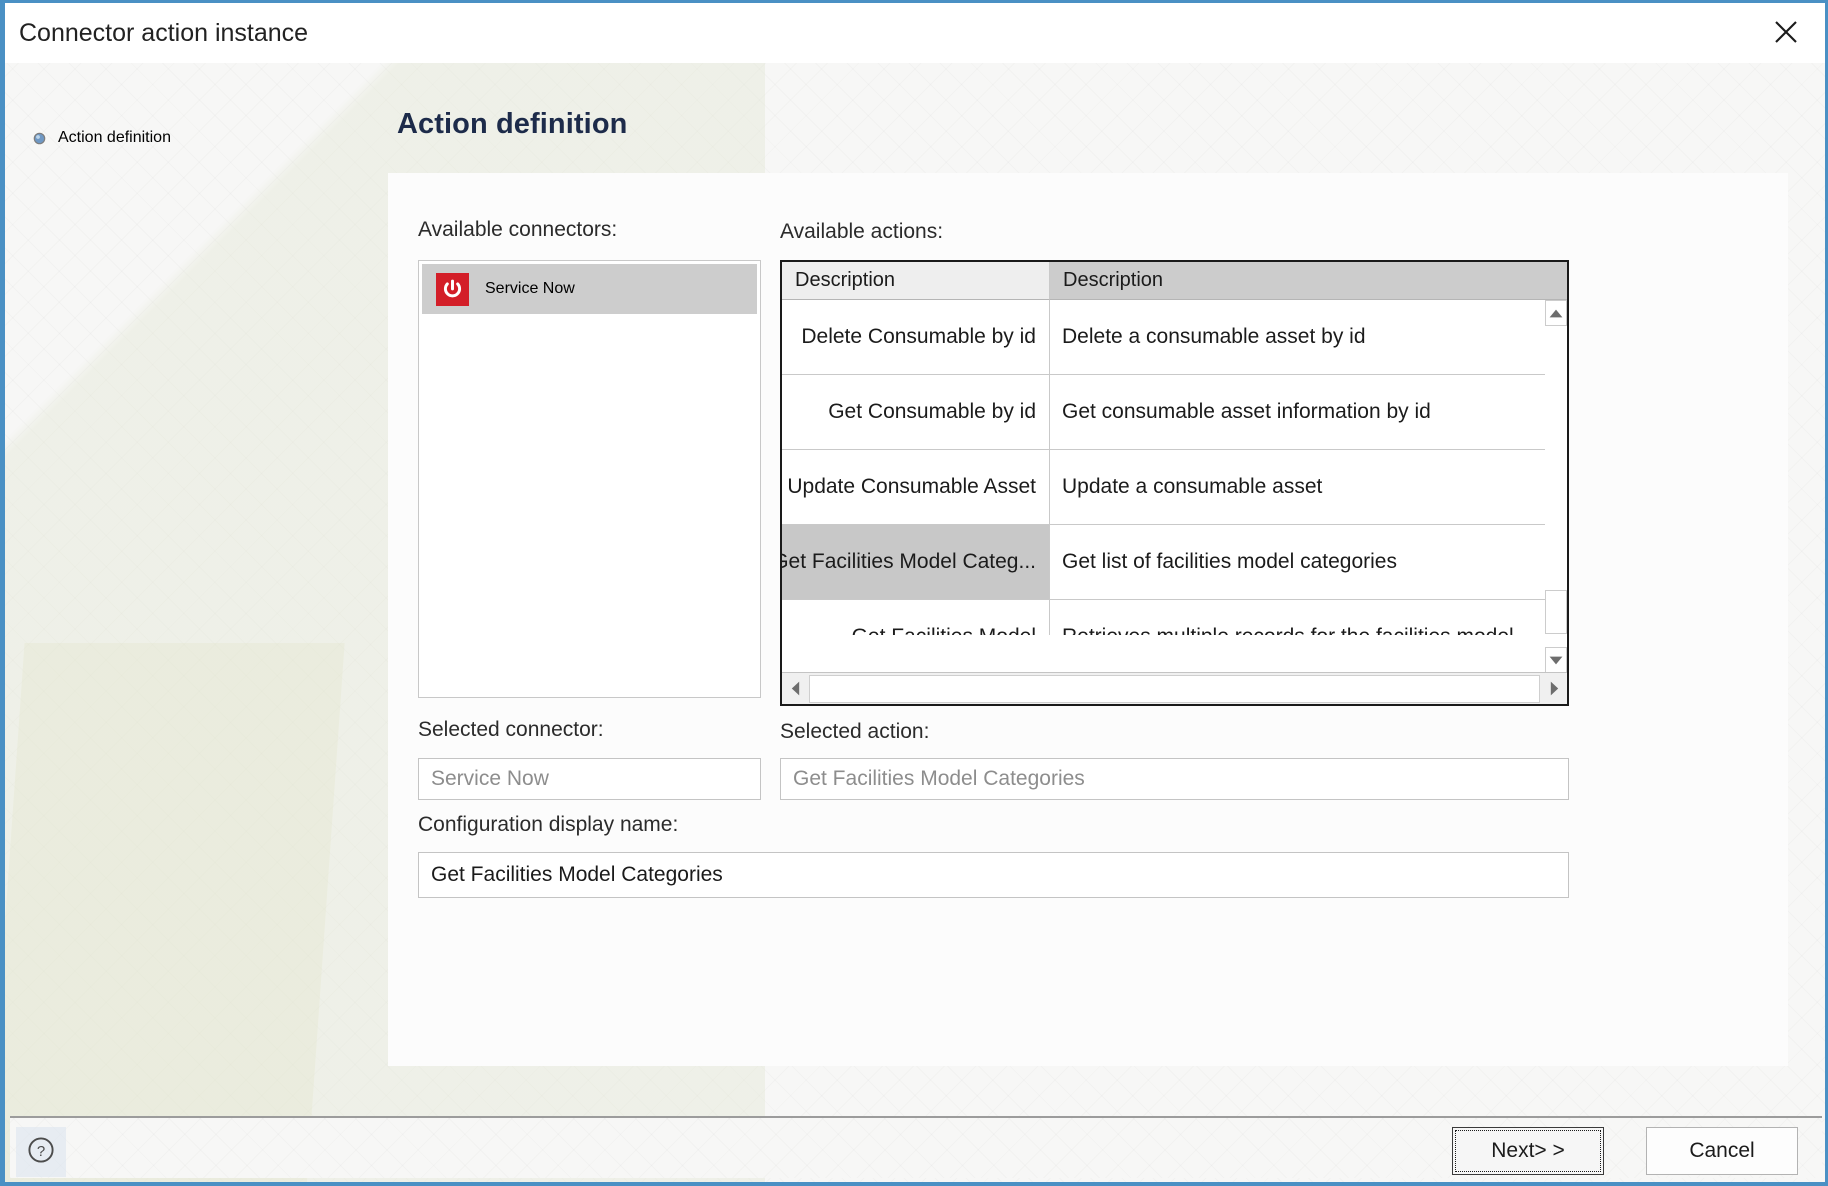 This screenshot has width=1828, height=1186. Describe the element at coordinates (589, 779) in the screenshot. I see `selected-connector-field: Service Now` at that location.